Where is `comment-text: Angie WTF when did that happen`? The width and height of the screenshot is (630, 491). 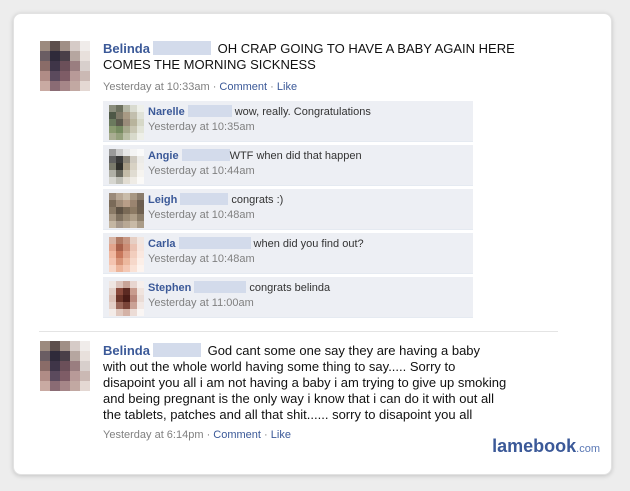
comment-text: Angie WTF when did that happen is located at coordinates (255, 155).